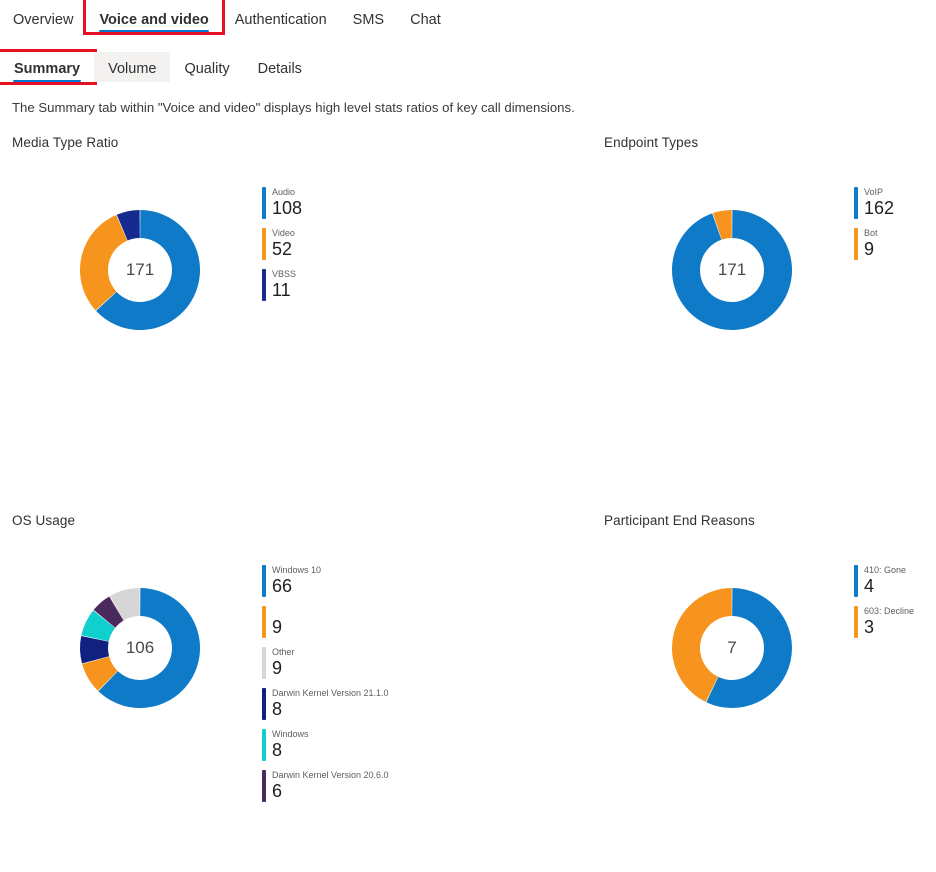  I want to click on tab-overview: Overview, so click(43, 16).